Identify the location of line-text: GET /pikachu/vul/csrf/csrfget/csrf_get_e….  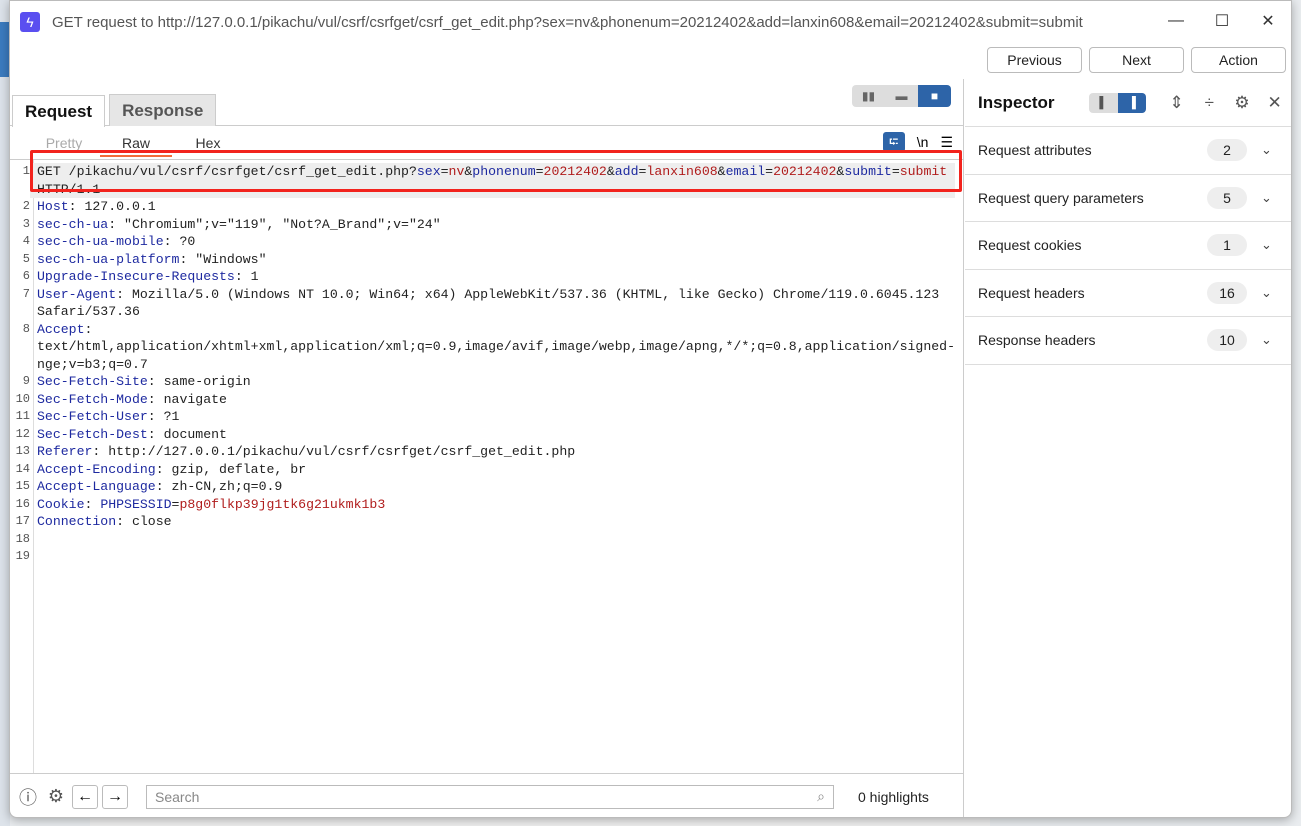
(492, 172).